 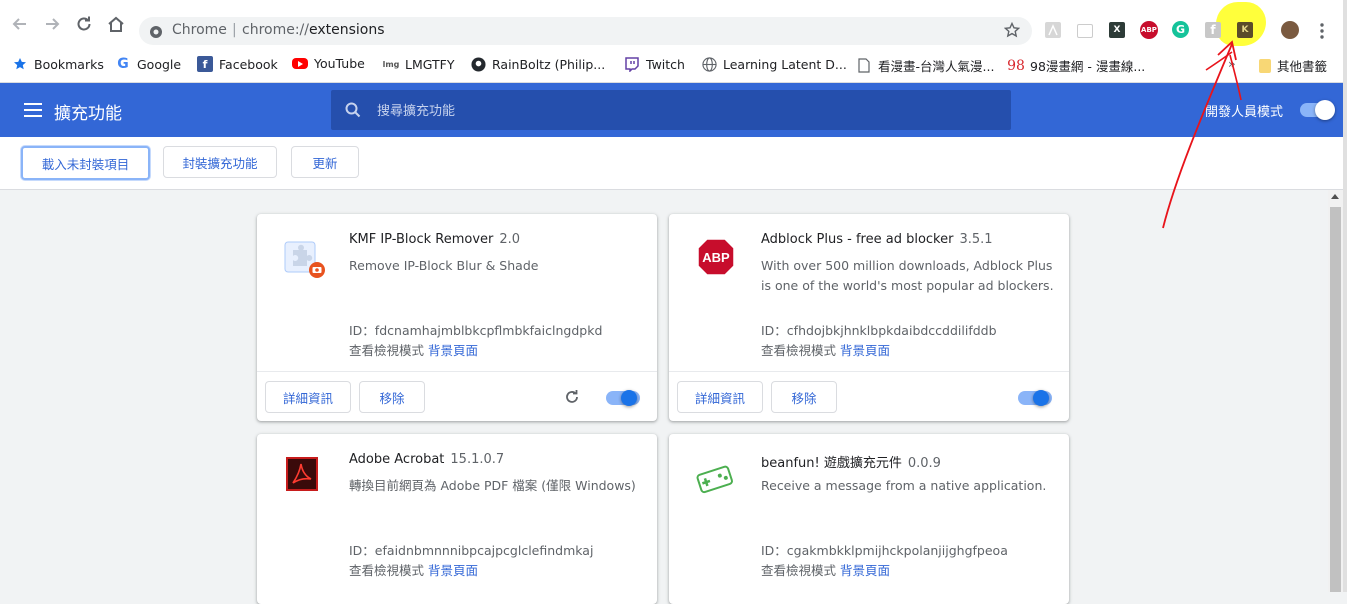 What do you see at coordinates (864, 66) in the screenshot?
I see `document-icon` at bounding box center [864, 66].